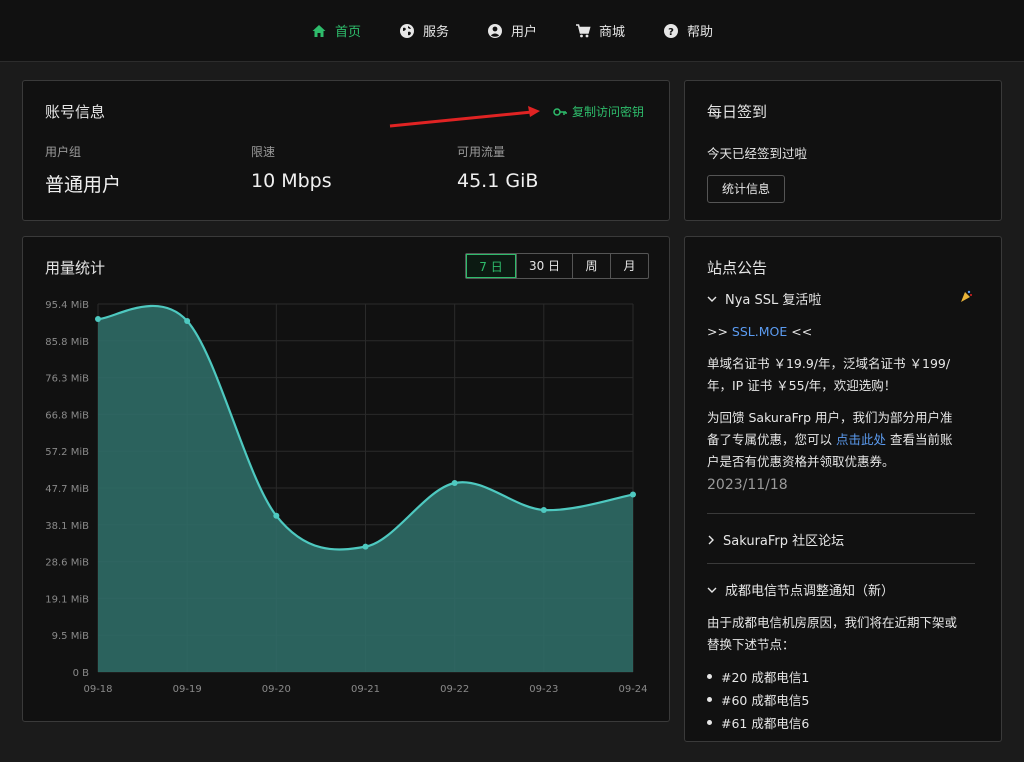 This screenshot has height=762, width=1024. Describe the element at coordinates (747, 485) in the screenshot. I see `notice-date: 2023/11/18` at that location.